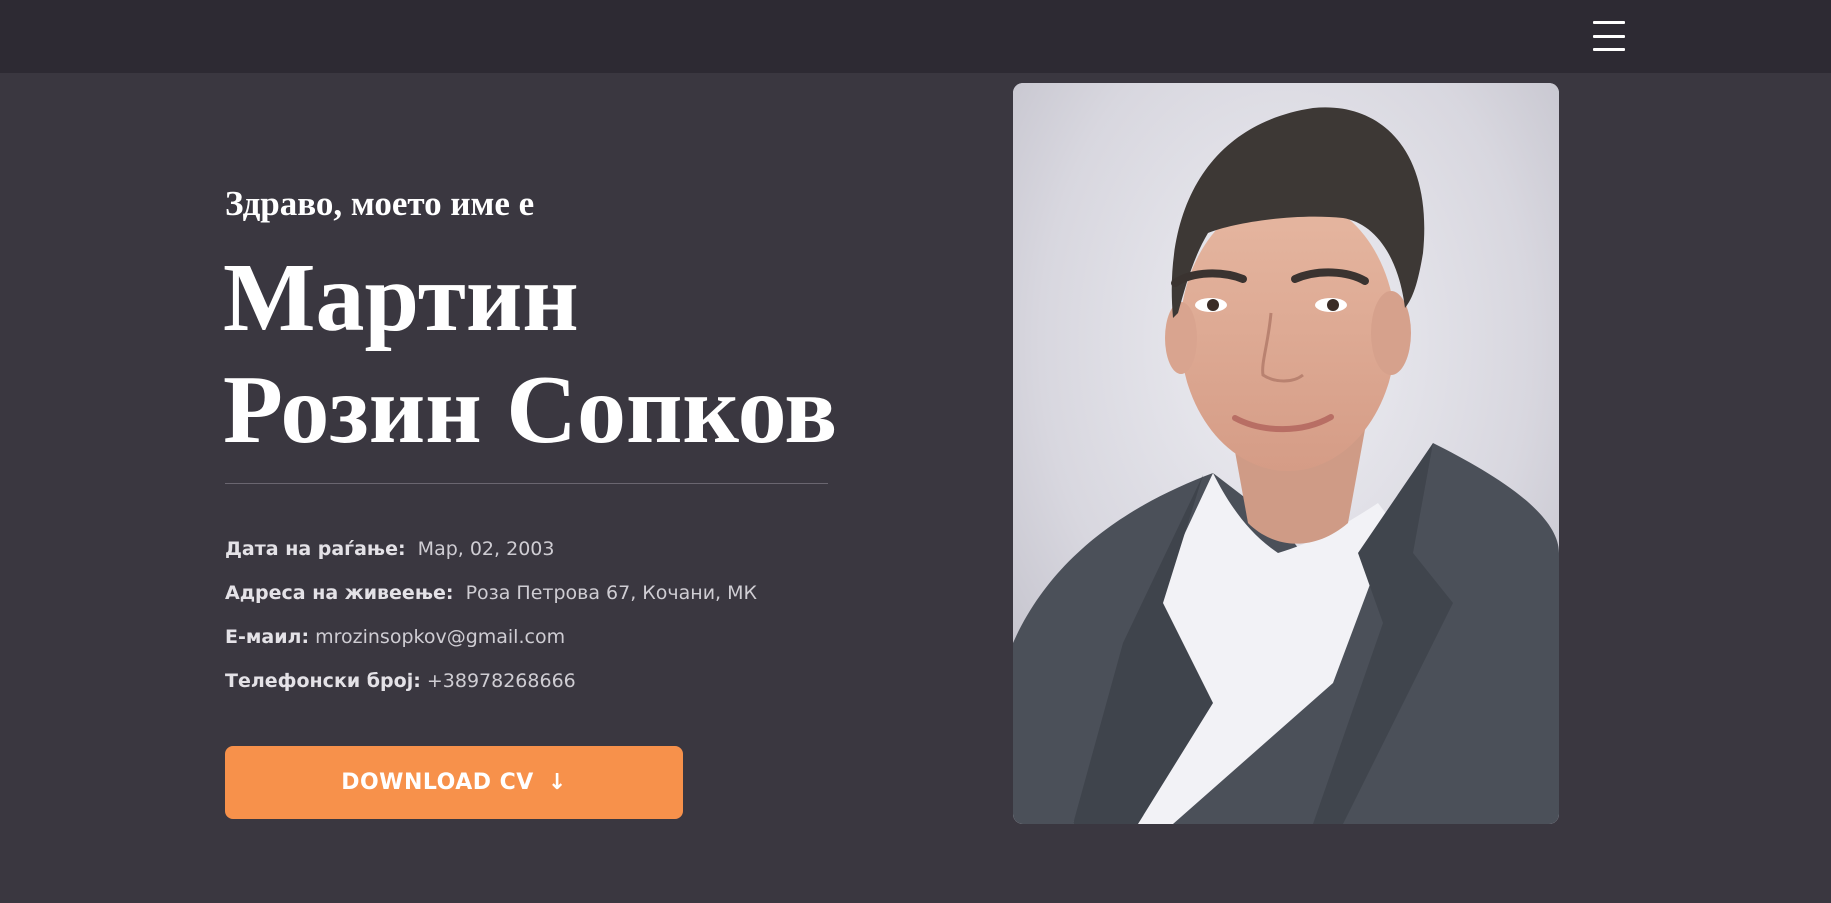  Describe the element at coordinates (437, 782) in the screenshot. I see `download-cv-label: DOWNLOAD CV` at that location.